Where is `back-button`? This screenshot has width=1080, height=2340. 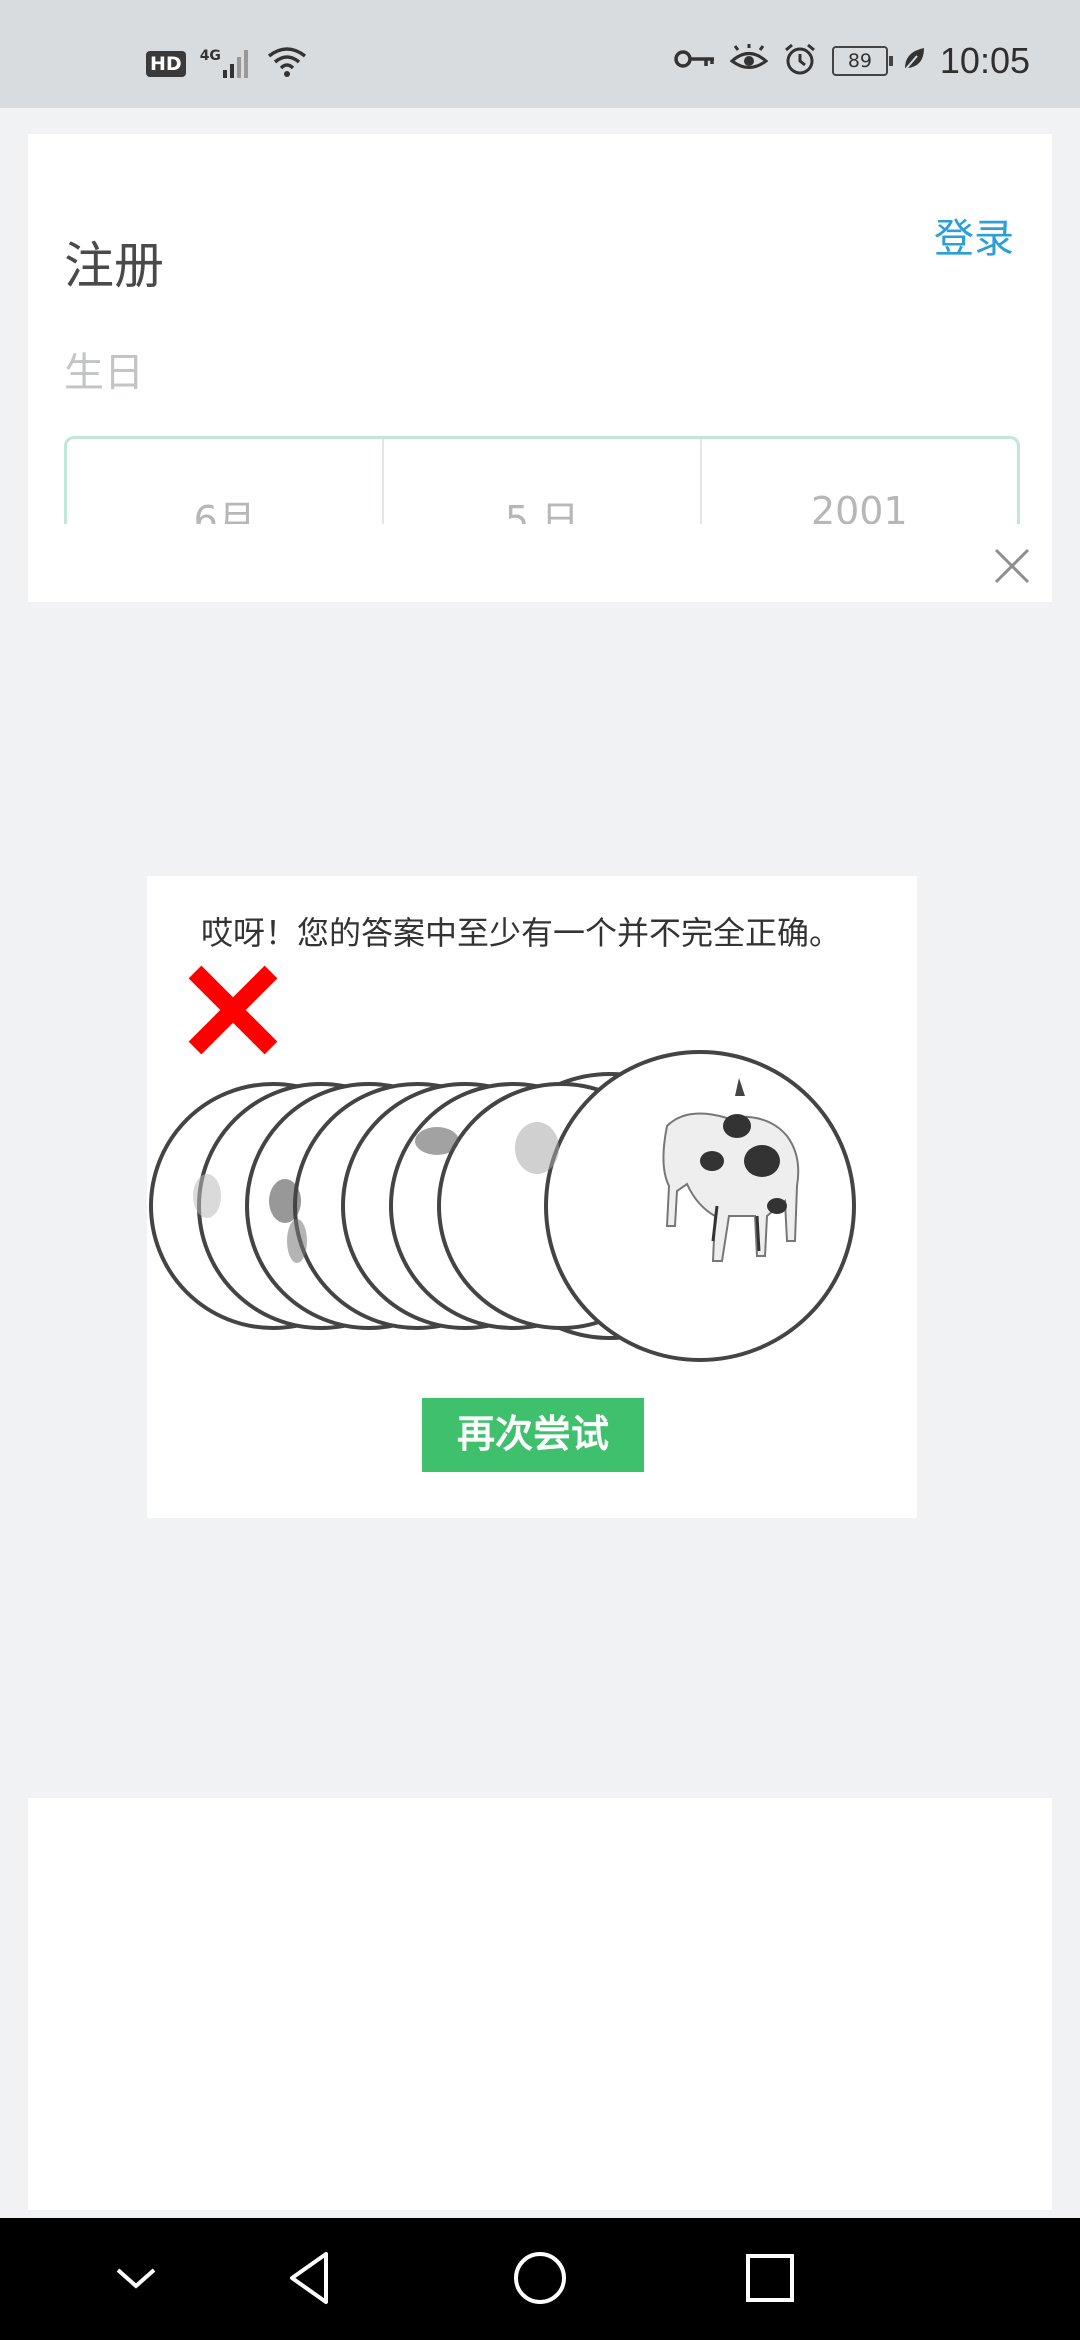 back-button is located at coordinates (310, 2278).